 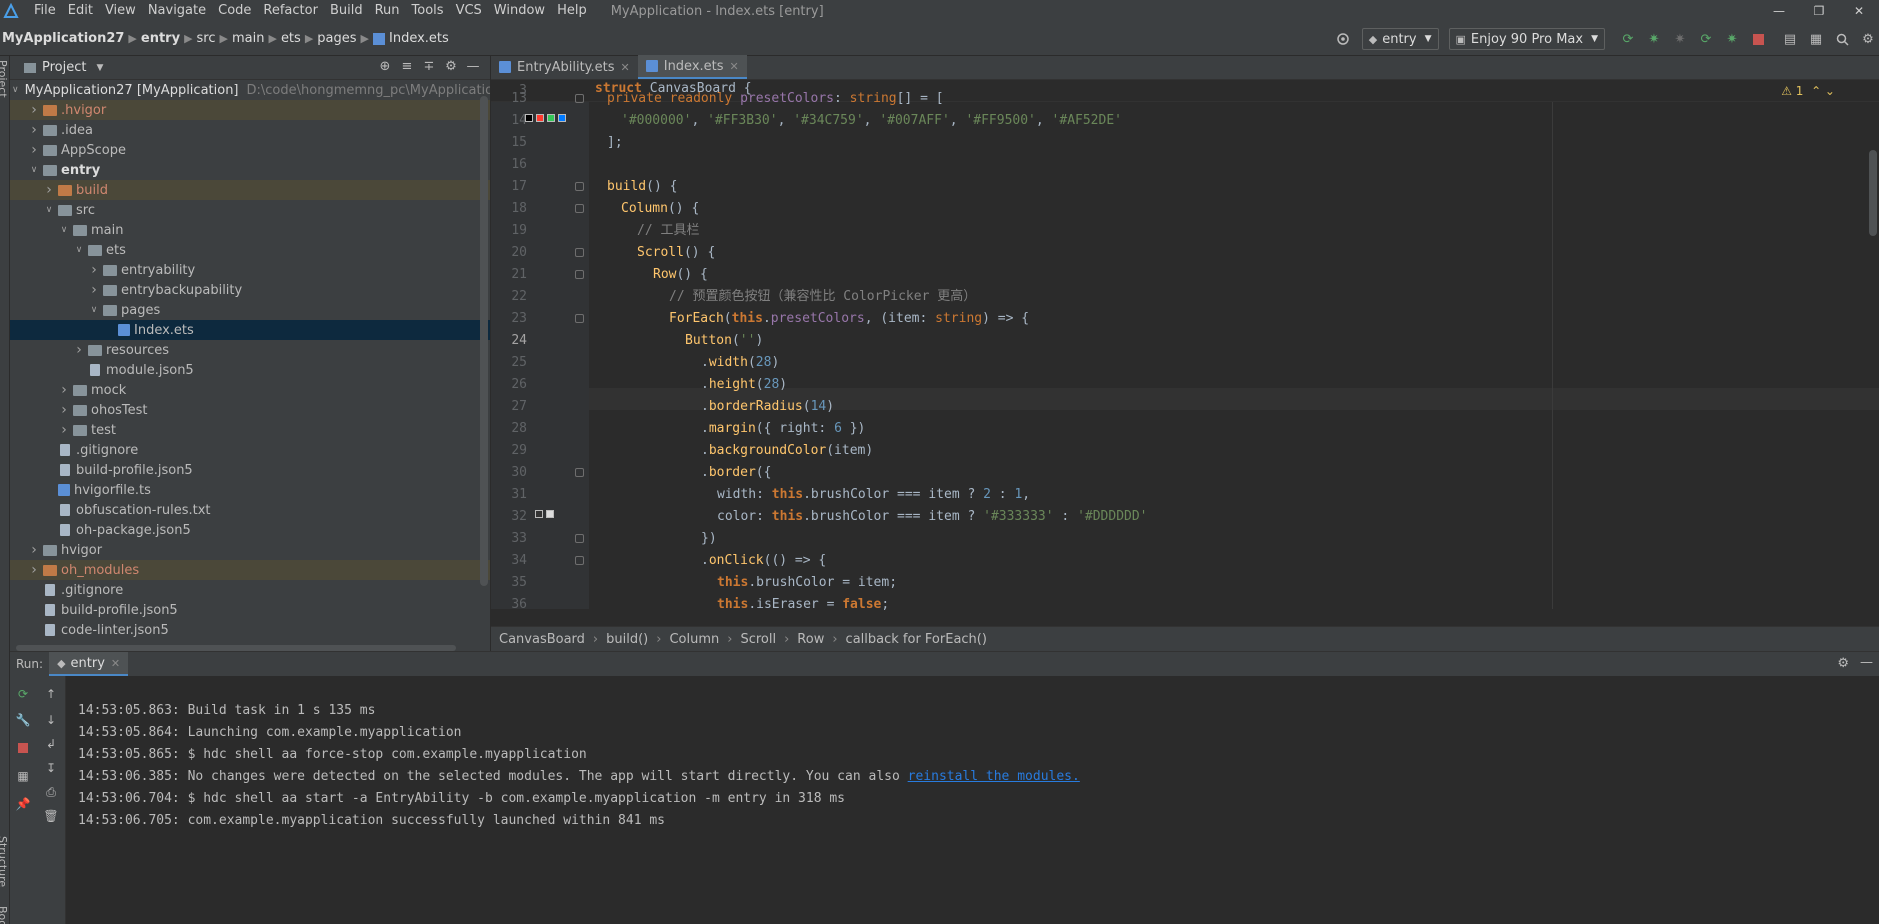 I want to click on run-tab-entry: ◆ entry ✕, so click(x=89, y=664).